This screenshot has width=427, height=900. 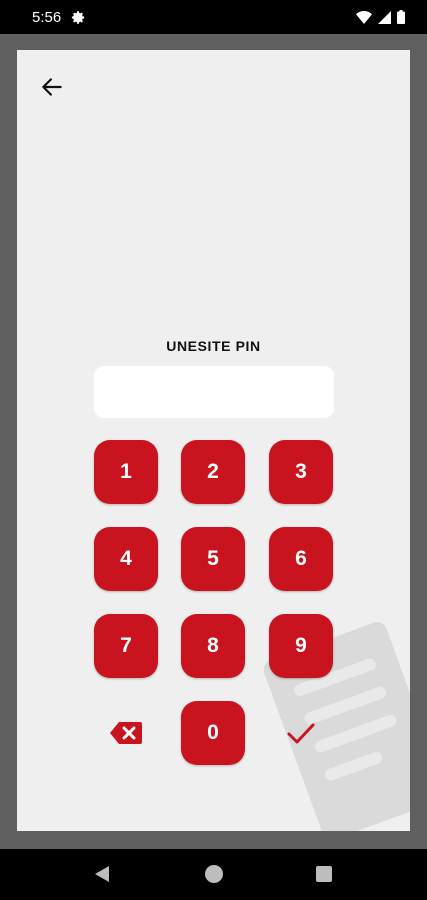 I want to click on confirm-button, so click(x=301, y=733).